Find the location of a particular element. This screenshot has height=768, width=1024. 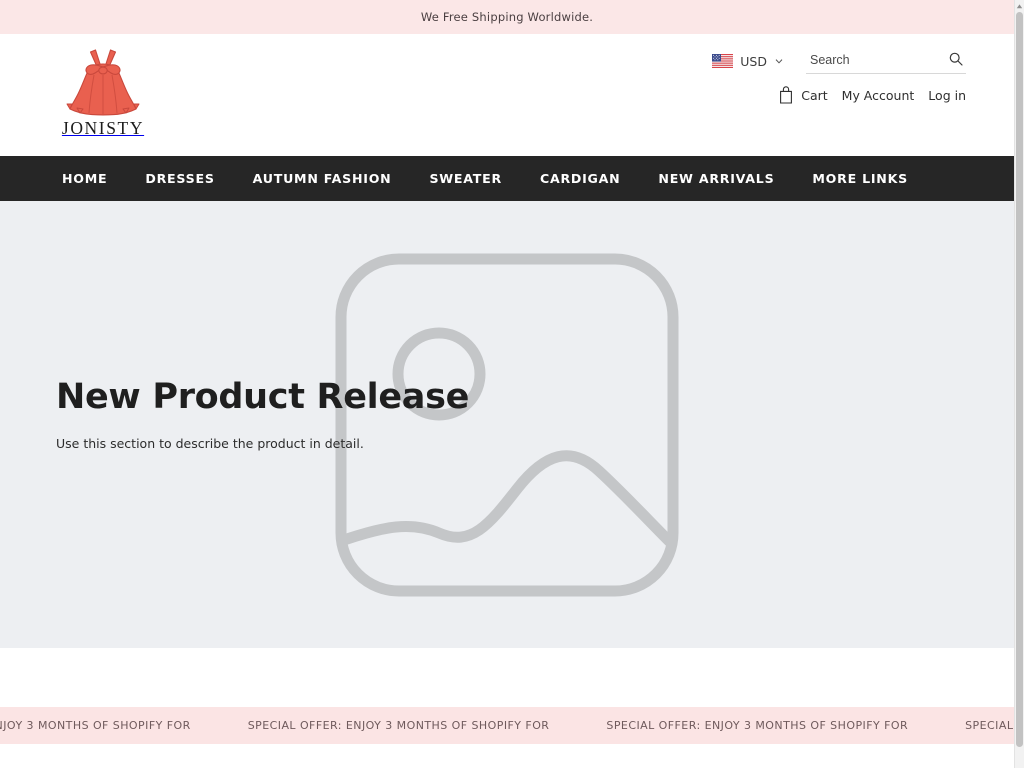

nav-item-dresses: DRESSES is located at coordinates (179, 178).